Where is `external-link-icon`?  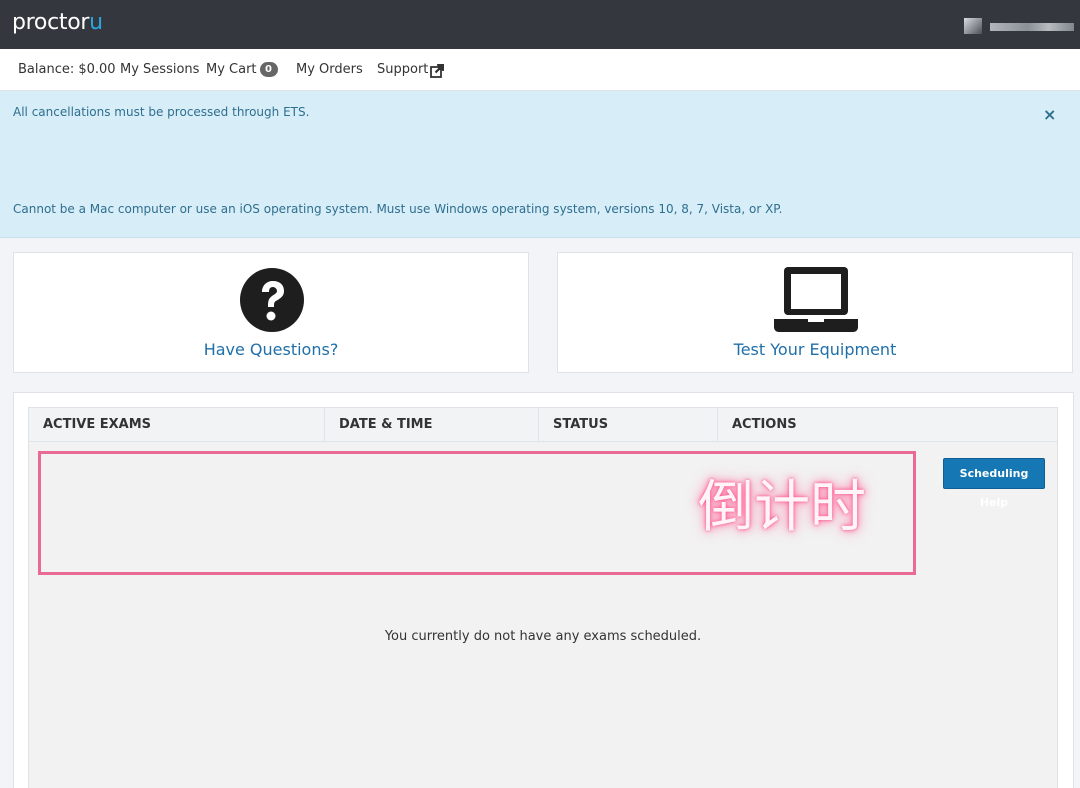
external-link-icon is located at coordinates (437, 71).